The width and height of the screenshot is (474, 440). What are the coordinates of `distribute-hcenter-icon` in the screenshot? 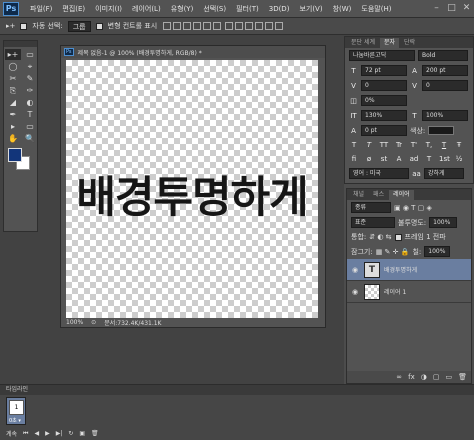 It's located at (269, 26).